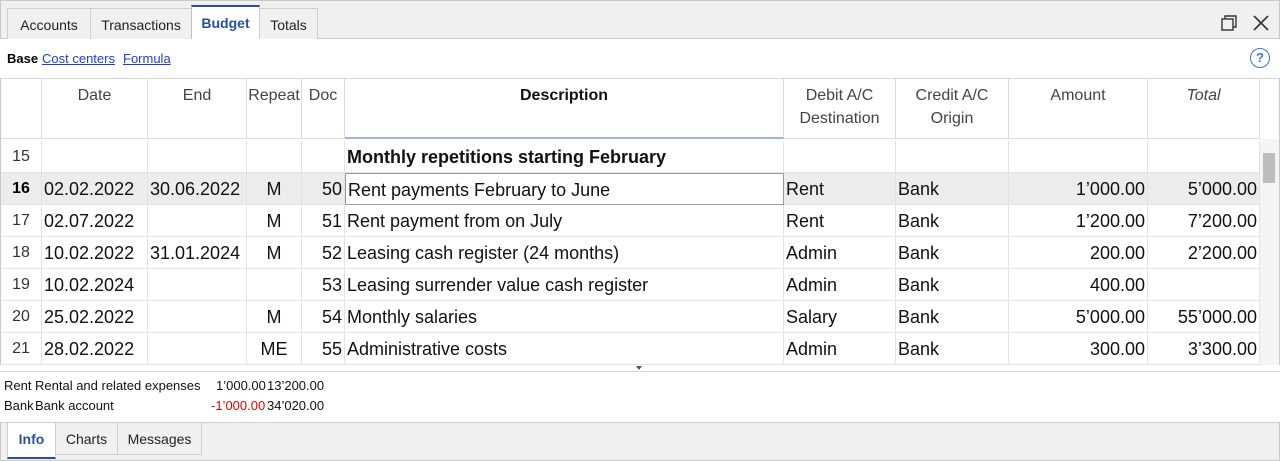 The height and width of the screenshot is (461, 1280). Describe the element at coordinates (86, 439) in the screenshot. I see `tab-charts: Charts` at that location.